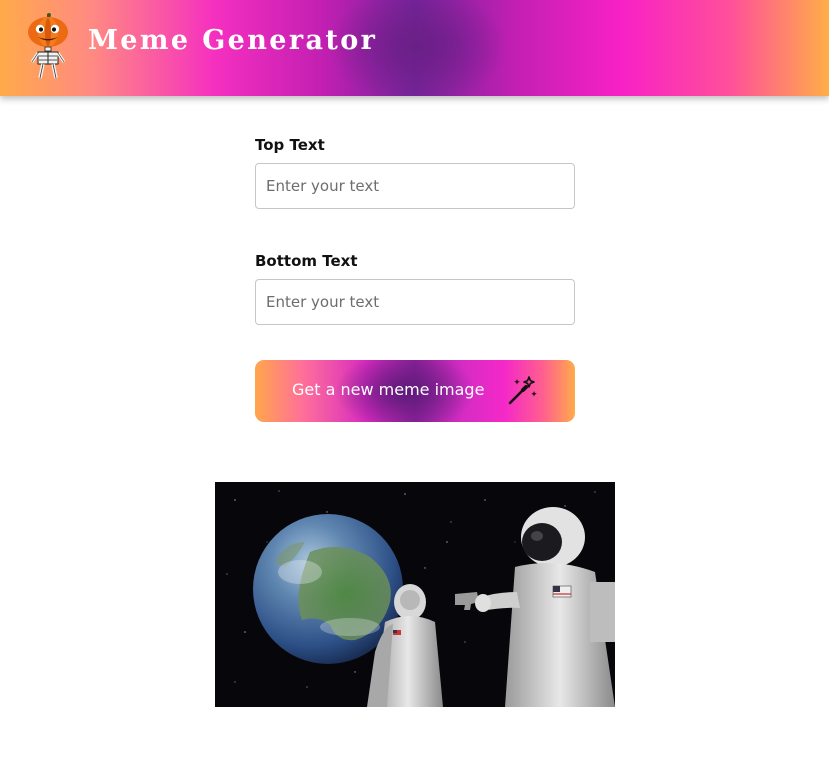  What do you see at coordinates (233, 40) in the screenshot?
I see `app-title: Meme Generator` at bounding box center [233, 40].